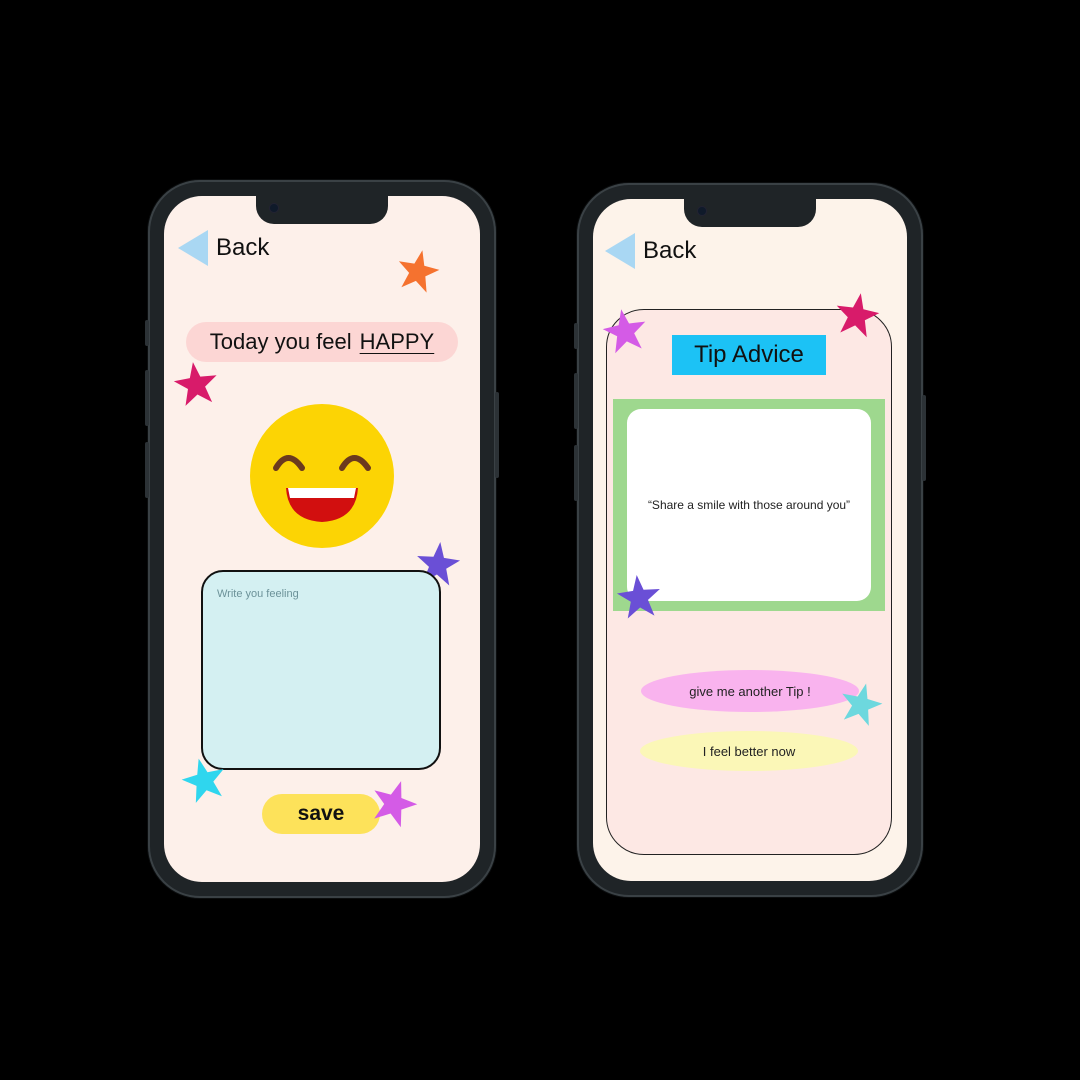 This screenshot has width=1080, height=1080. What do you see at coordinates (419, 271) in the screenshot?
I see `orange-star-icon` at bounding box center [419, 271].